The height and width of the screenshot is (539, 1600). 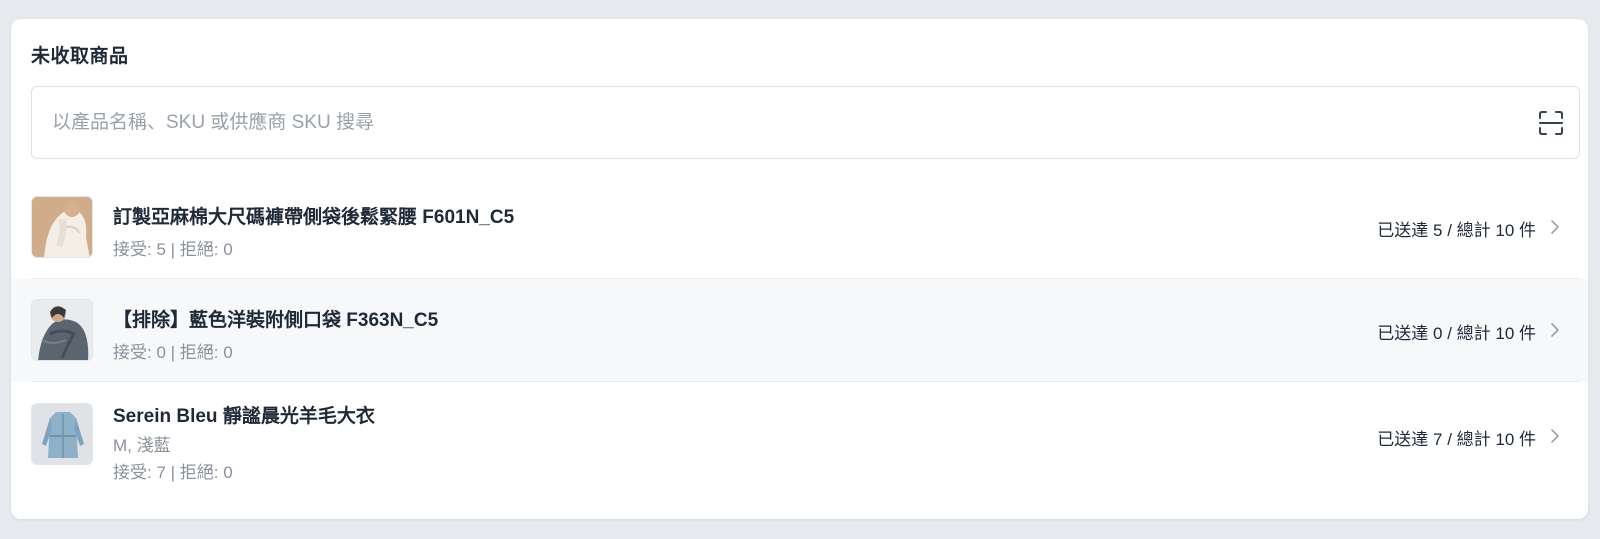 I want to click on delivery-status: 已送達 0 / 總計 10 件, so click(x=1456, y=333).